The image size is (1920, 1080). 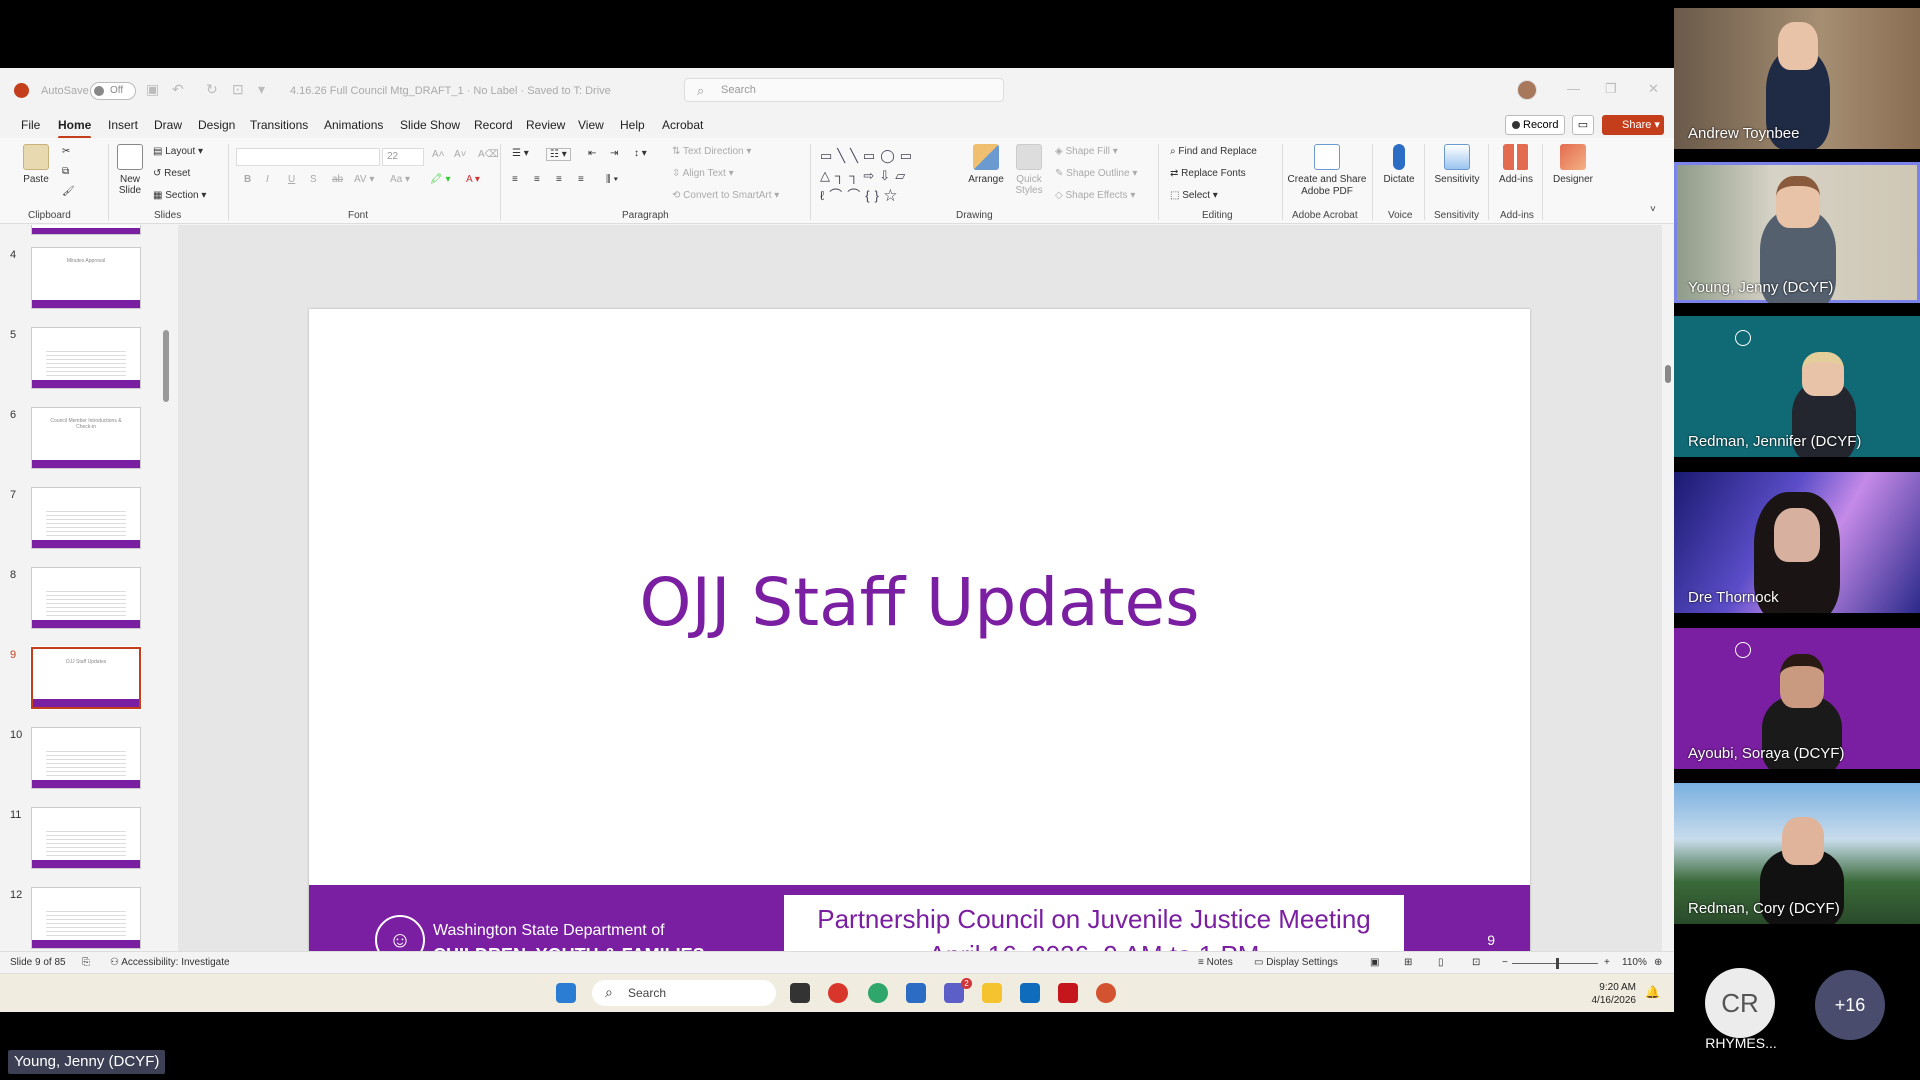 What do you see at coordinates (364, 179) in the screenshot?
I see `char-spacing-icon: AV ▾` at bounding box center [364, 179].